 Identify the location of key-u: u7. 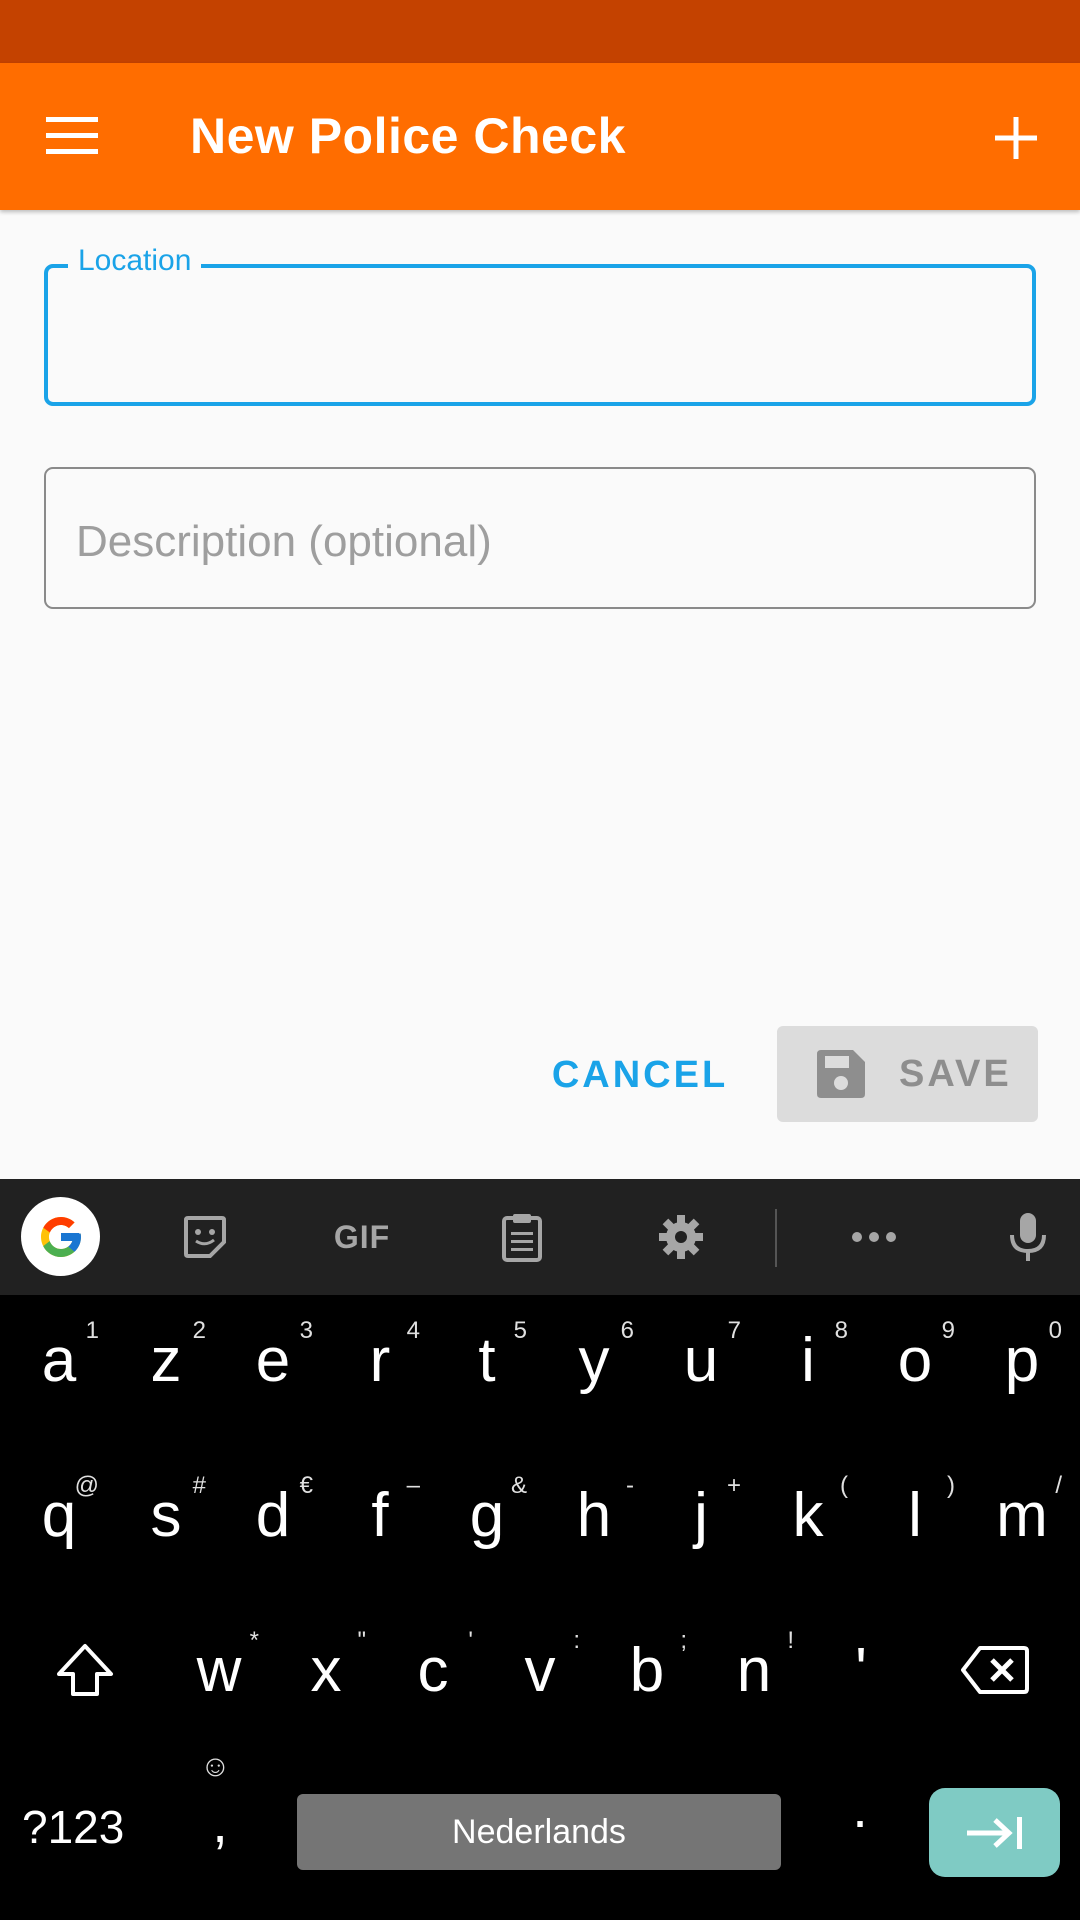
(701, 1360).